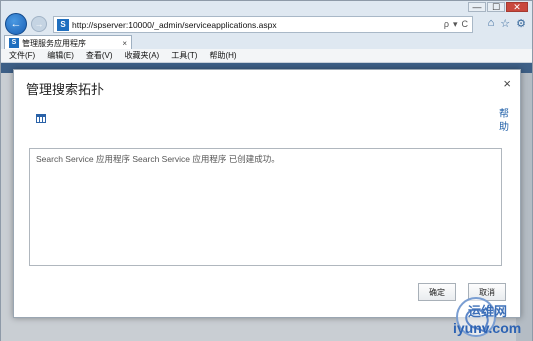 Image resolution: width=533 pixels, height=341 pixels. I want to click on watermark-site-name: 运维网, so click(488, 311).